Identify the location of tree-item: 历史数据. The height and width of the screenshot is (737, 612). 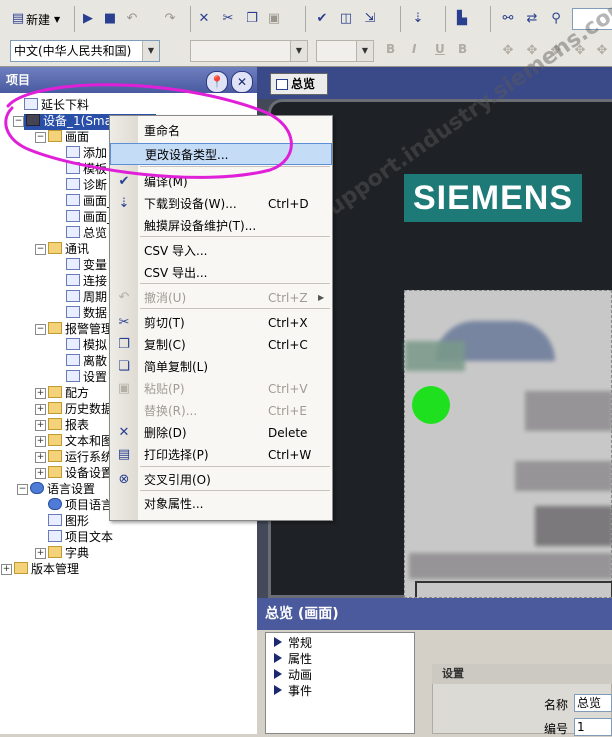
(80, 409).